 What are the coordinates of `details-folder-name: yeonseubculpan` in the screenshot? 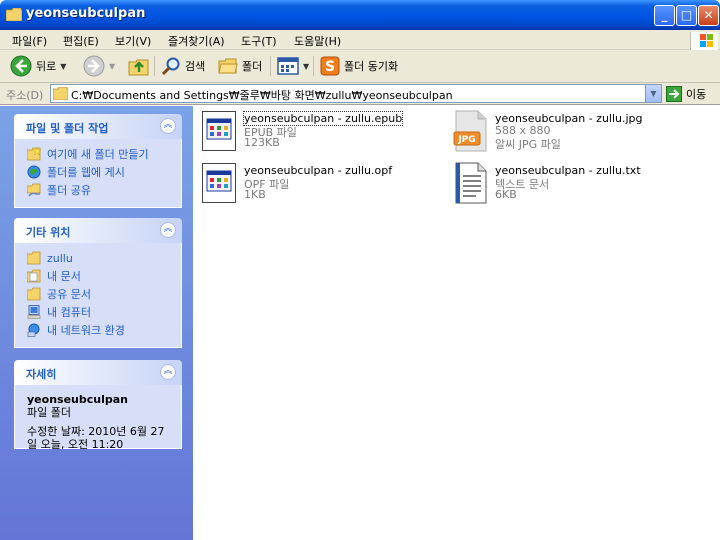 It's located at (77, 399).